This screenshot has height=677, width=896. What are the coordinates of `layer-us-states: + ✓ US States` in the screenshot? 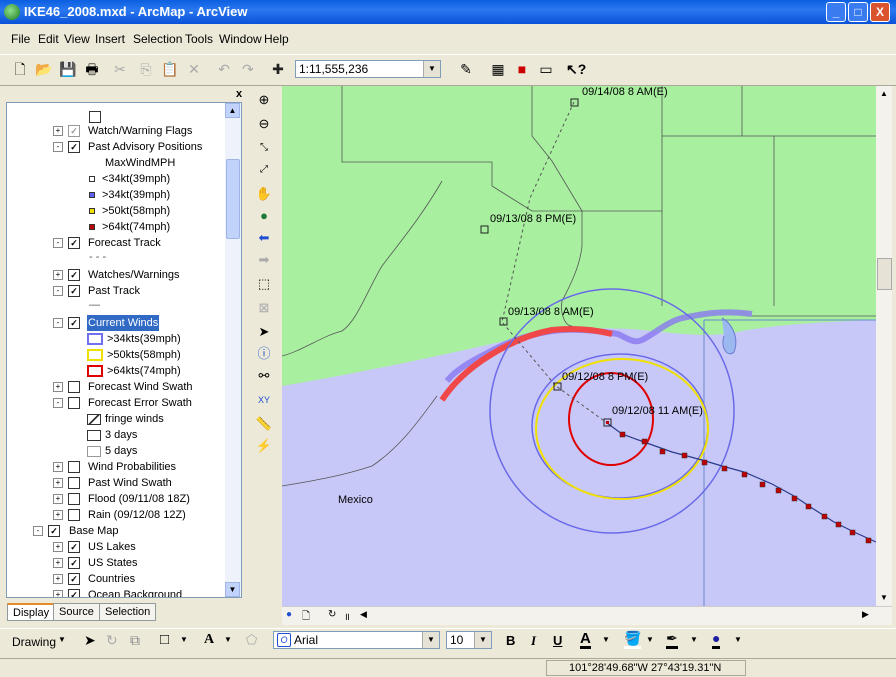 It's located at (117, 563).